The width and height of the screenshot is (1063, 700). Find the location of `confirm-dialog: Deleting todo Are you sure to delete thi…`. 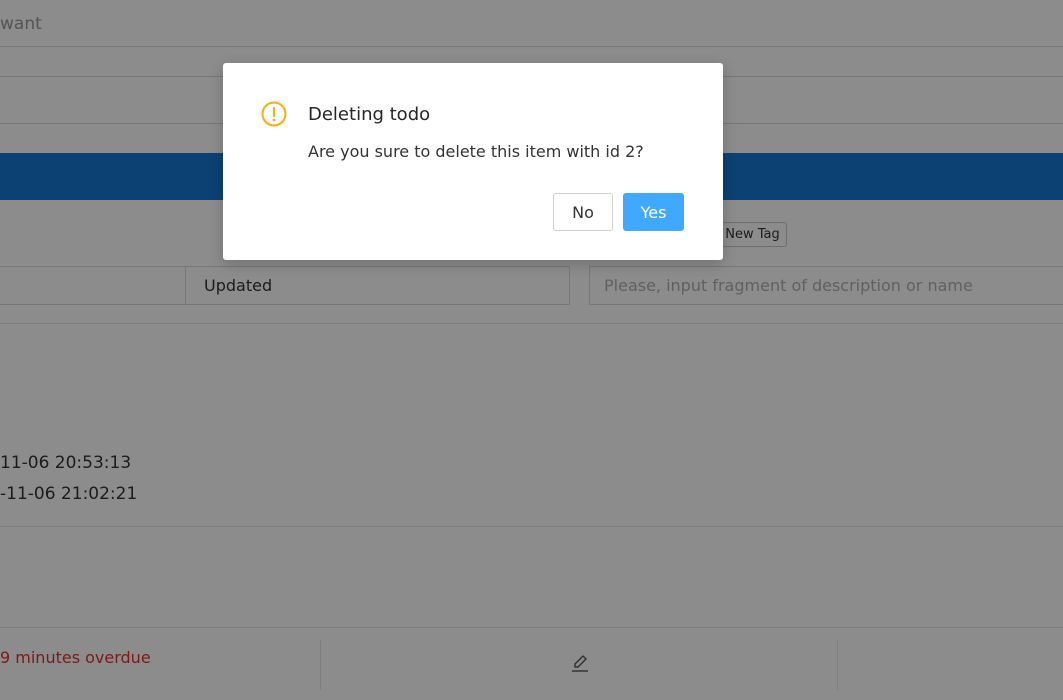

confirm-dialog: Deleting todo Are you sure to delete thi… is located at coordinates (473, 161).